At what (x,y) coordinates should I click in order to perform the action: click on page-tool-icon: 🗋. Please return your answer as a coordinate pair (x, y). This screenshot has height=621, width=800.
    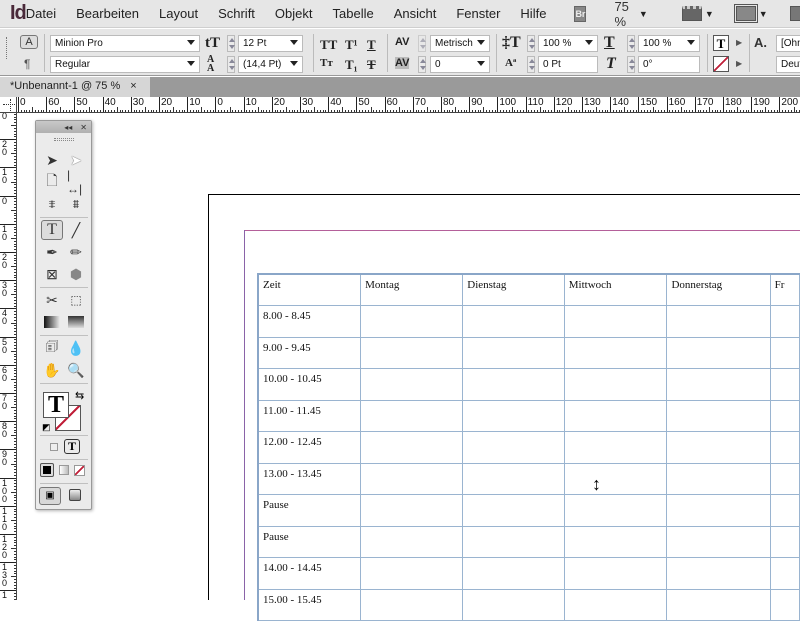
    Looking at the image, I should click on (52, 181).